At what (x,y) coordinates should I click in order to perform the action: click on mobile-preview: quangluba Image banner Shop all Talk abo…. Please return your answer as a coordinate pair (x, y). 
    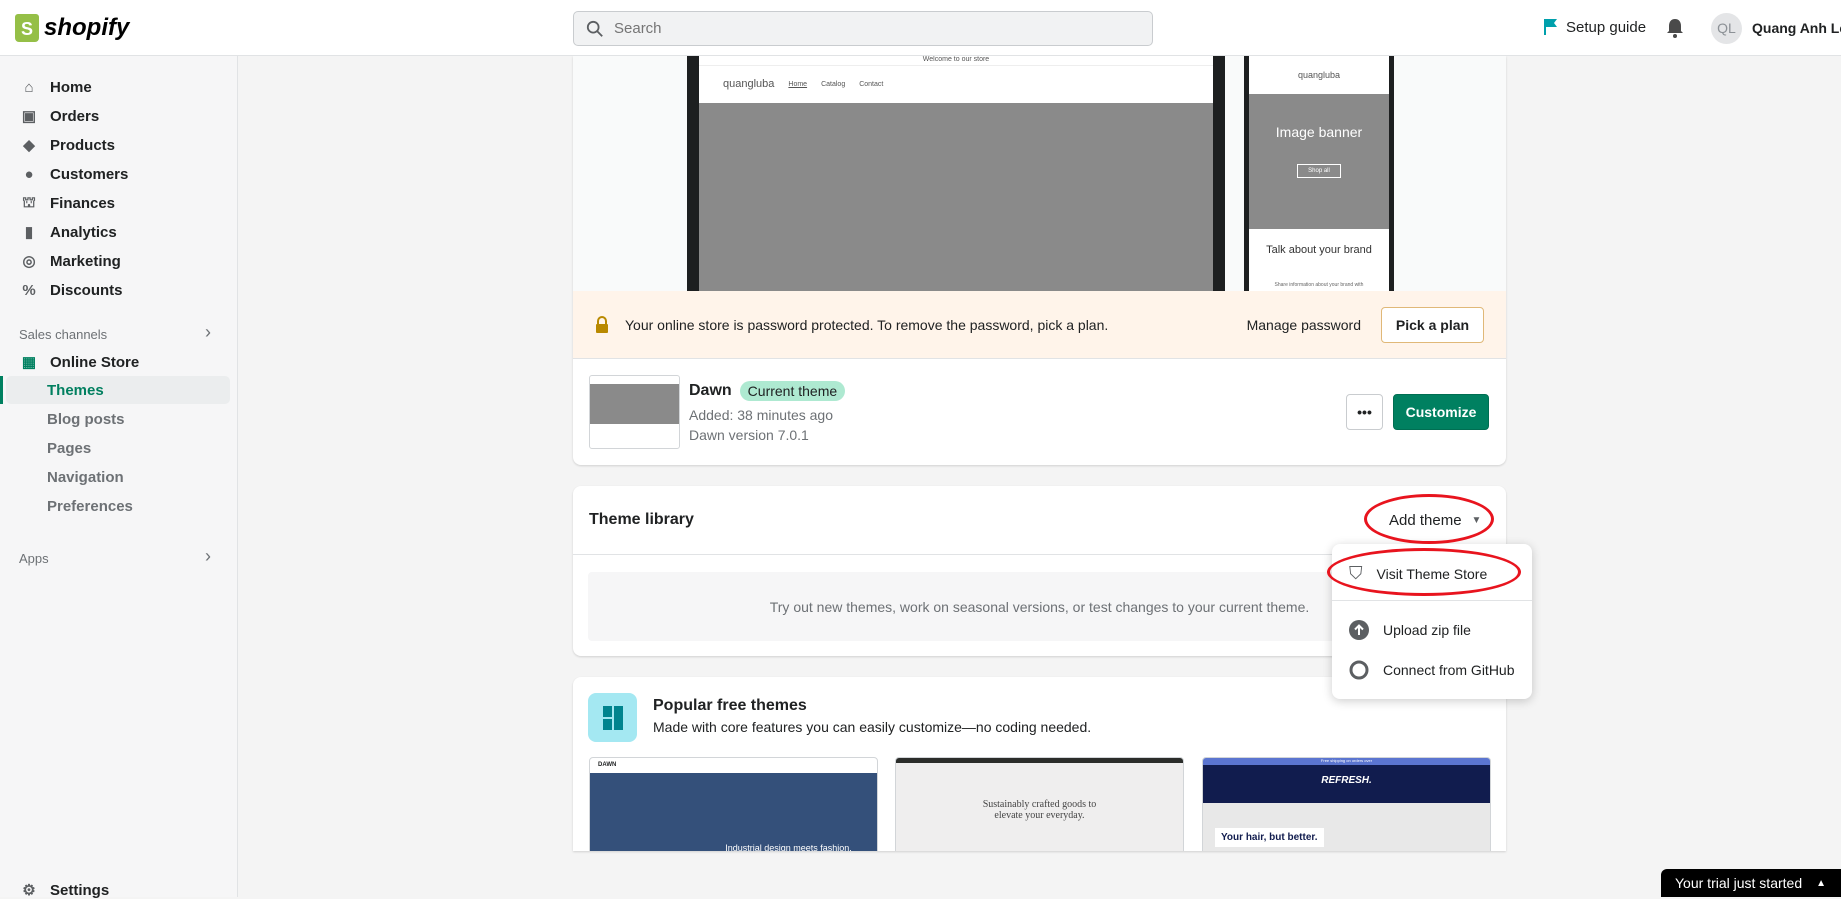
    Looking at the image, I should click on (1319, 173).